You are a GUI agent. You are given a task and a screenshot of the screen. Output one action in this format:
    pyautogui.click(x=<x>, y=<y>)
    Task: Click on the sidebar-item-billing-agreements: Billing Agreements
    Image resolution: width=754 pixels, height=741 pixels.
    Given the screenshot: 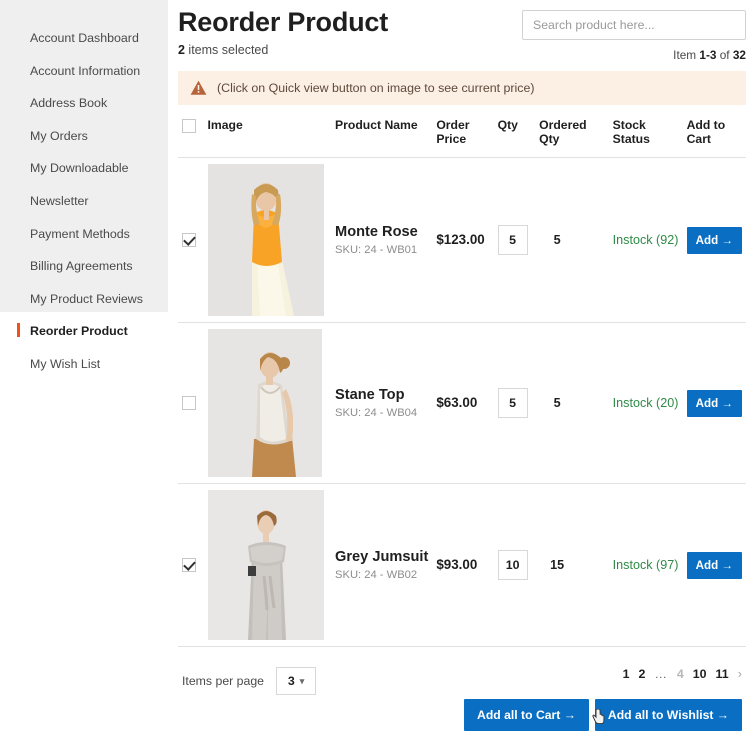 What is the action you would take?
    pyautogui.click(x=84, y=266)
    